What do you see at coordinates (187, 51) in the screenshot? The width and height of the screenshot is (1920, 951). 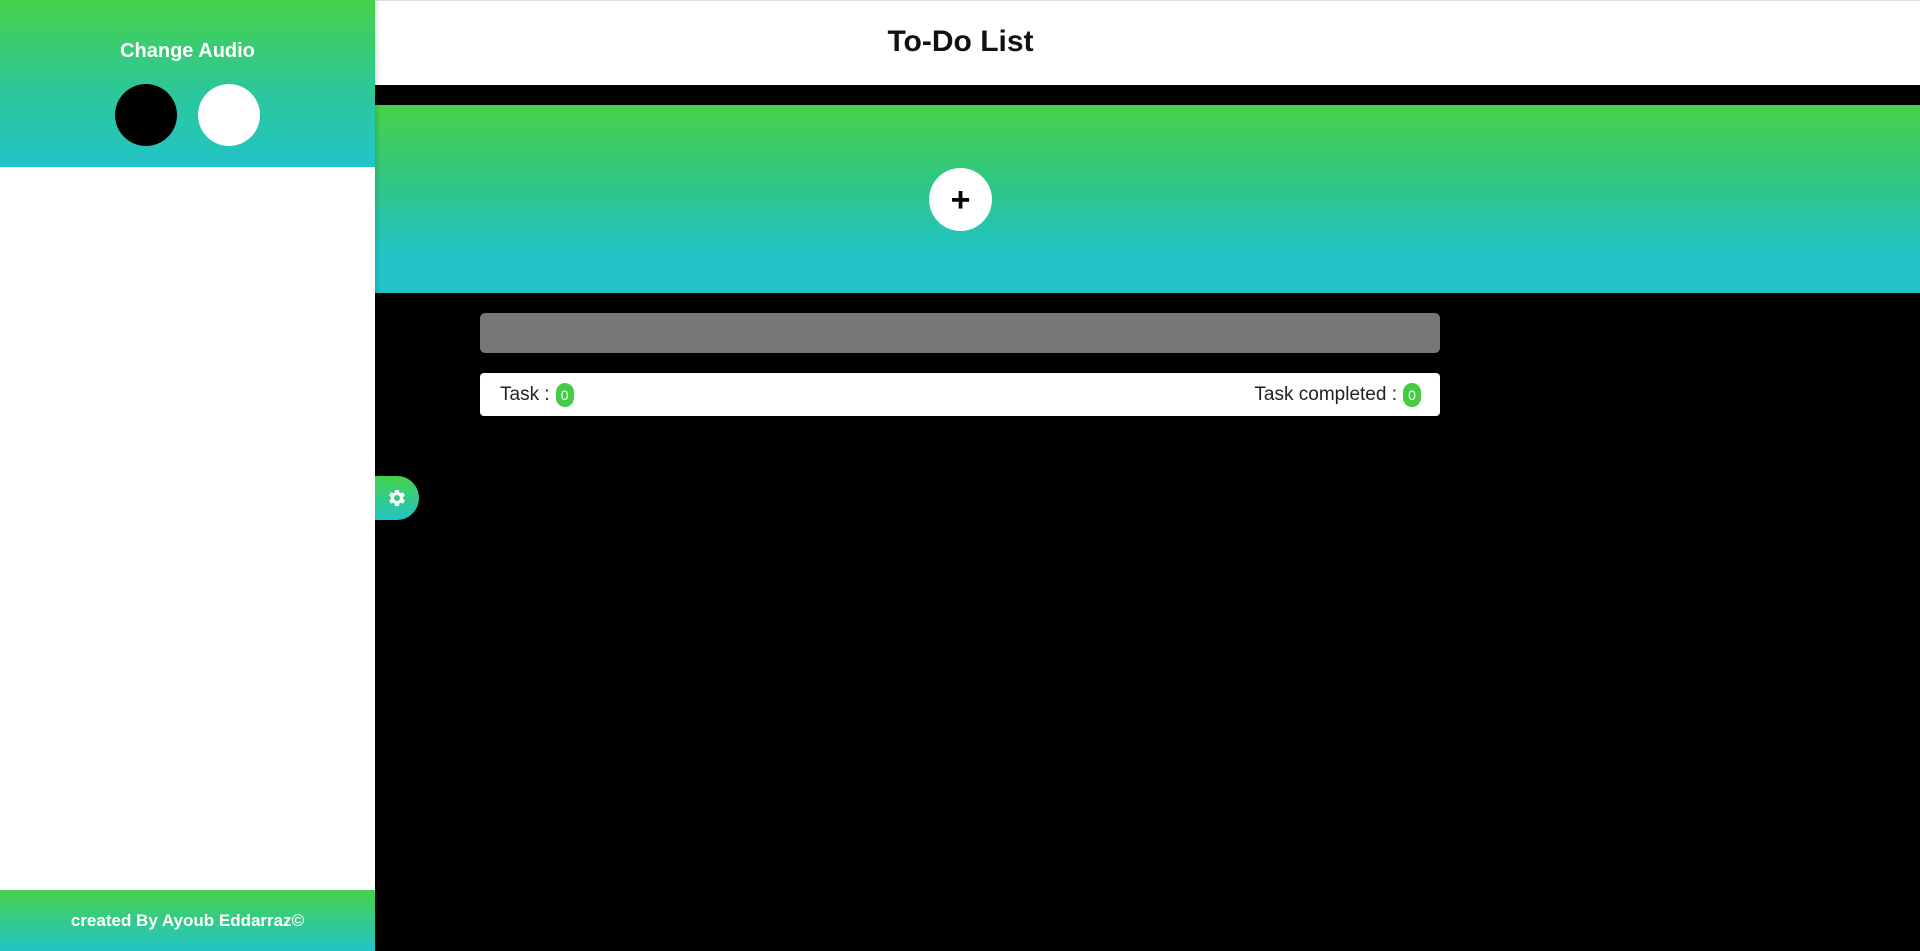 I see `change-audio-title: Change Audio` at bounding box center [187, 51].